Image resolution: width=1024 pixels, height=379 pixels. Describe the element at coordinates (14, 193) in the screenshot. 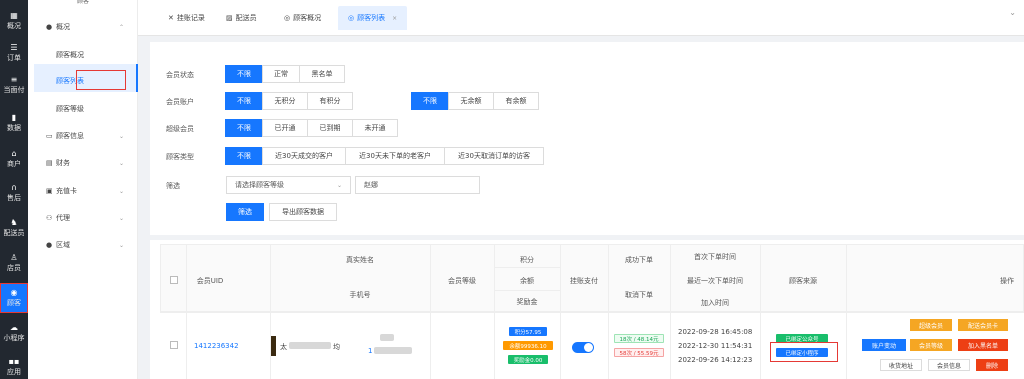

I see `rail-item-aftersale: ∩ 售后` at that location.